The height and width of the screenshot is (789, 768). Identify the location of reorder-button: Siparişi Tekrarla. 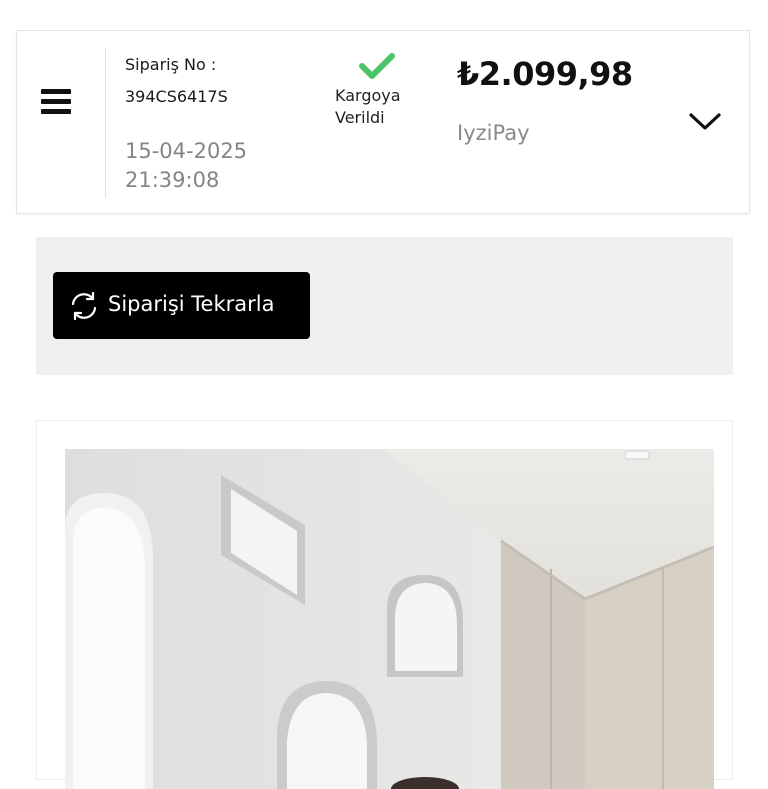
(181, 305).